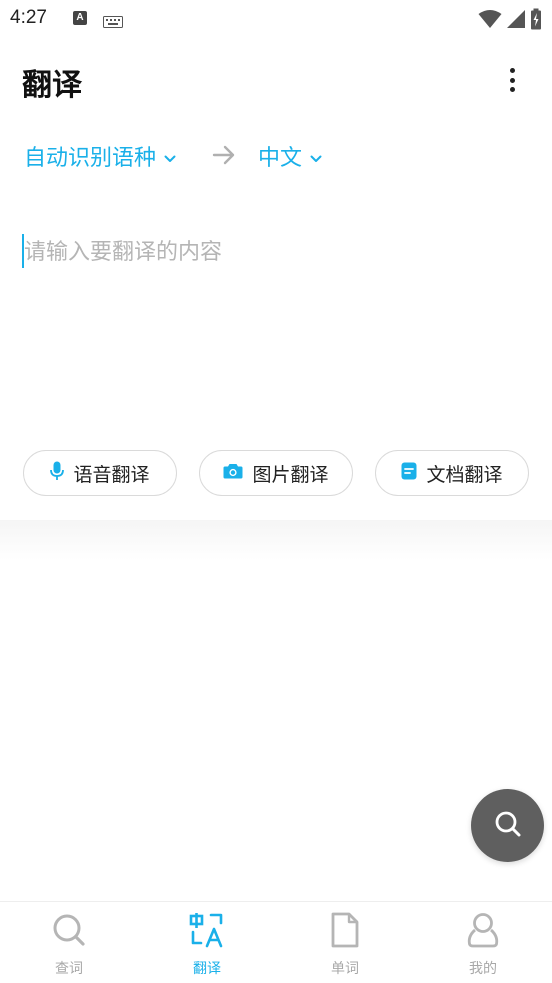  What do you see at coordinates (28, 17) in the screenshot?
I see `status-time: 4:27` at bounding box center [28, 17].